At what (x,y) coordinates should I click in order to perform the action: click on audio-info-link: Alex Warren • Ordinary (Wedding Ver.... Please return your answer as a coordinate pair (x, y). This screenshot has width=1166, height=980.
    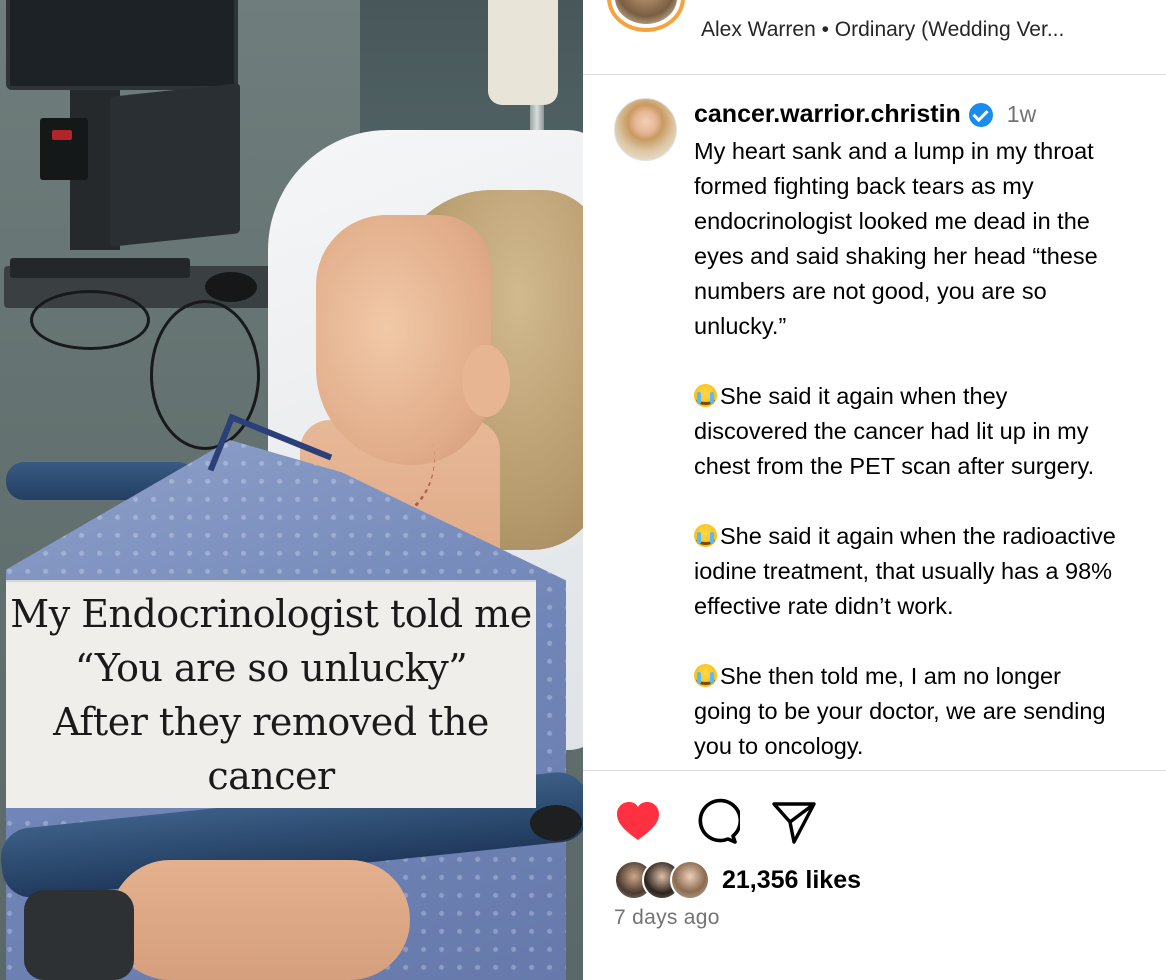
    Looking at the image, I should click on (882, 30).